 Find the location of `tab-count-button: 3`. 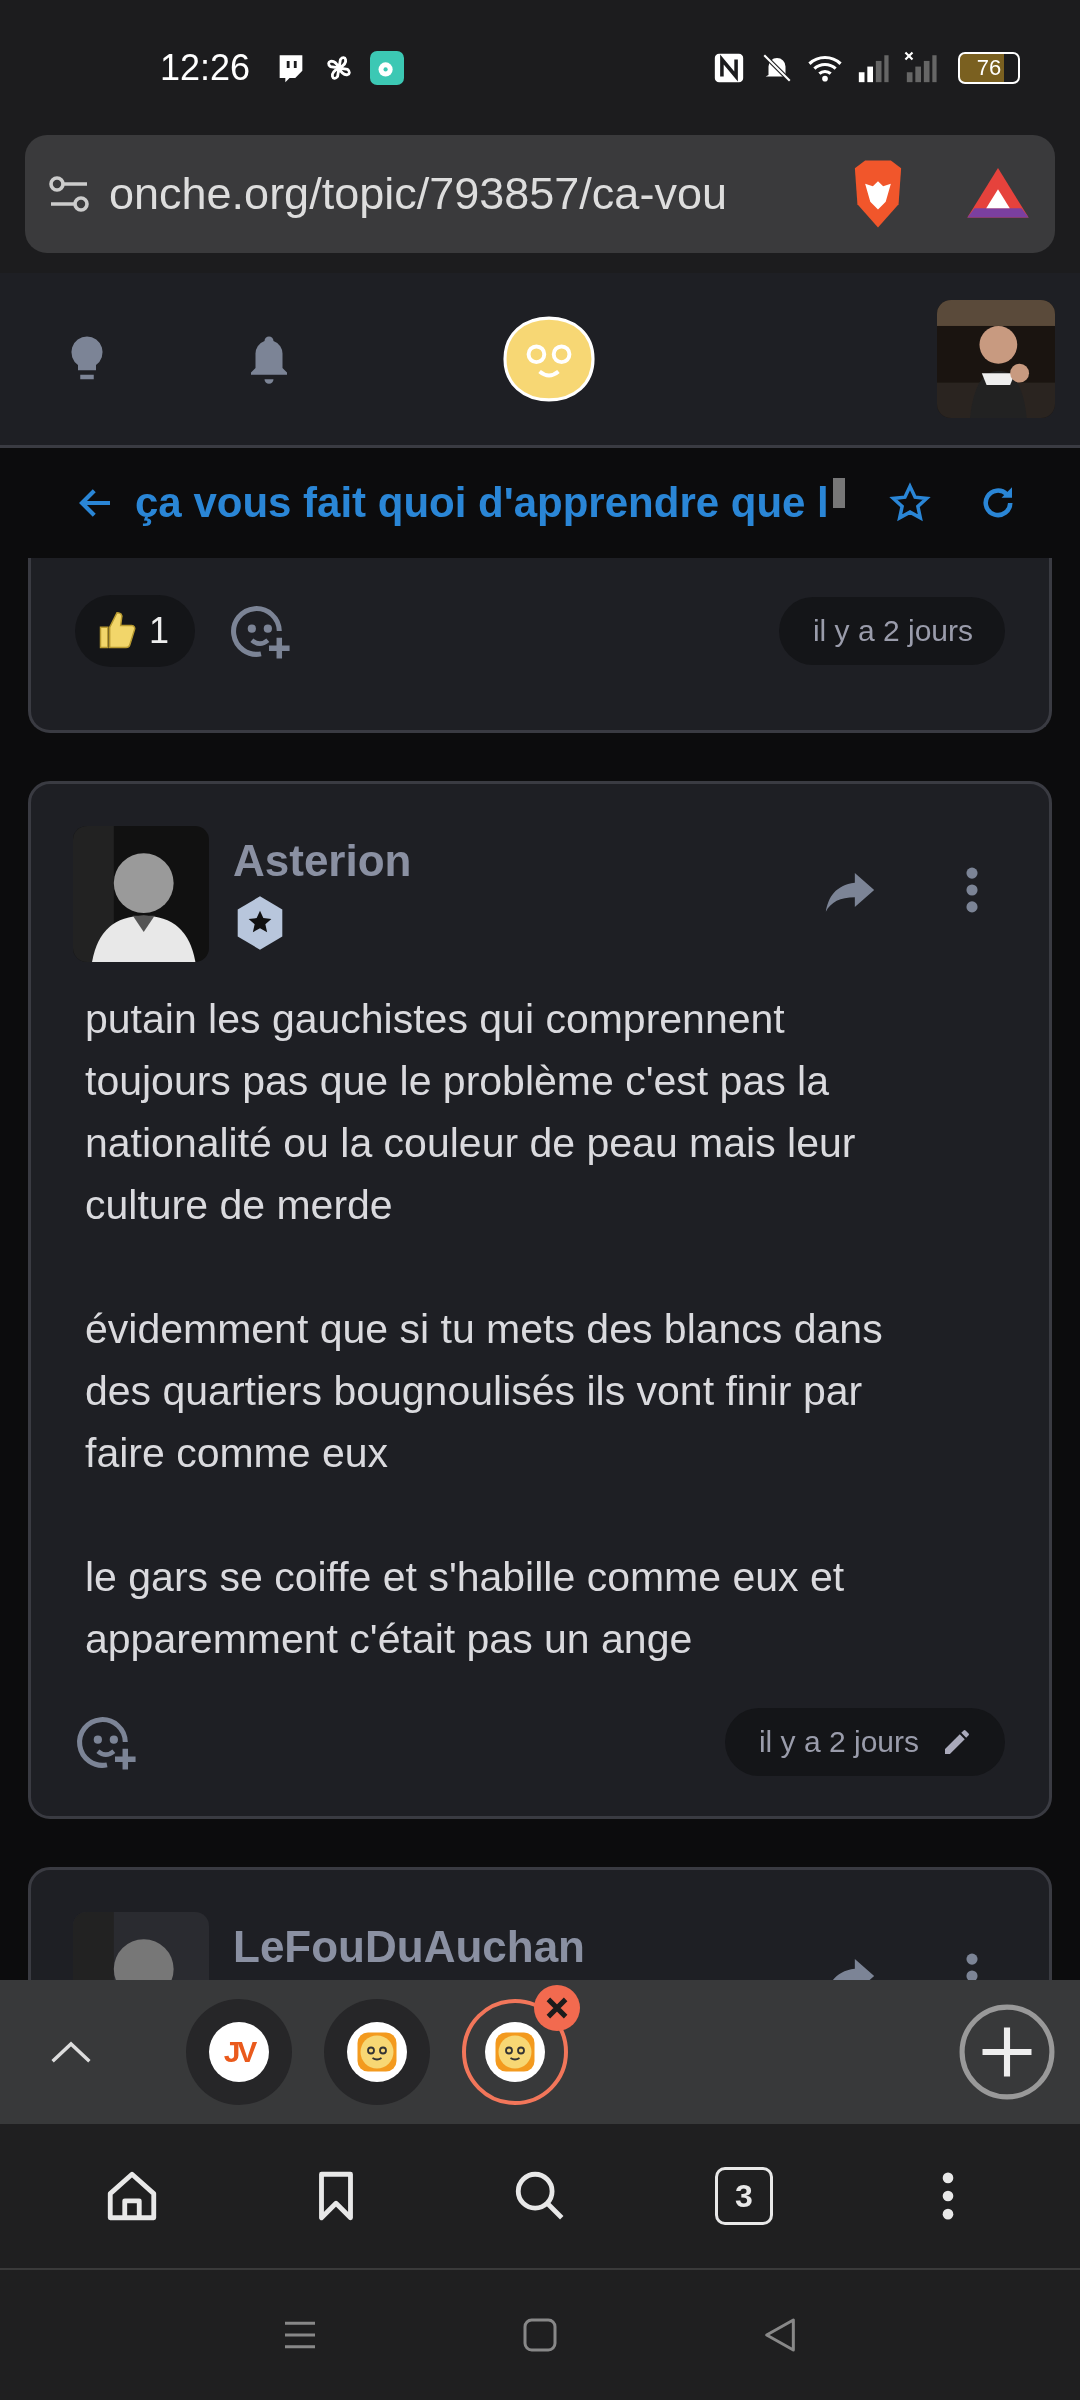

tab-count-button: 3 is located at coordinates (744, 2196).